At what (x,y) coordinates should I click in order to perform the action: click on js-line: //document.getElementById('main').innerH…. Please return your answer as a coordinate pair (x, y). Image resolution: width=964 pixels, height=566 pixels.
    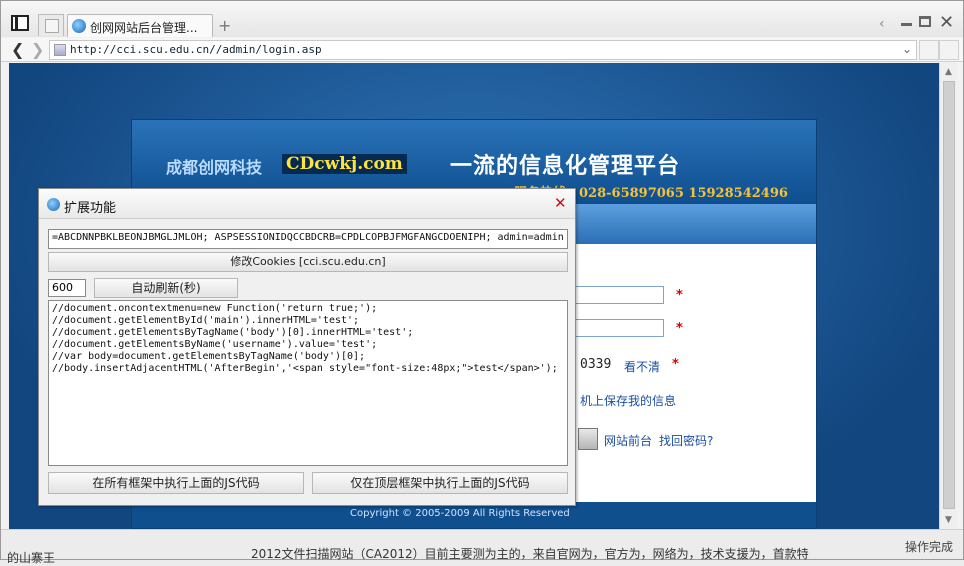
    Looking at the image, I should click on (206, 320).